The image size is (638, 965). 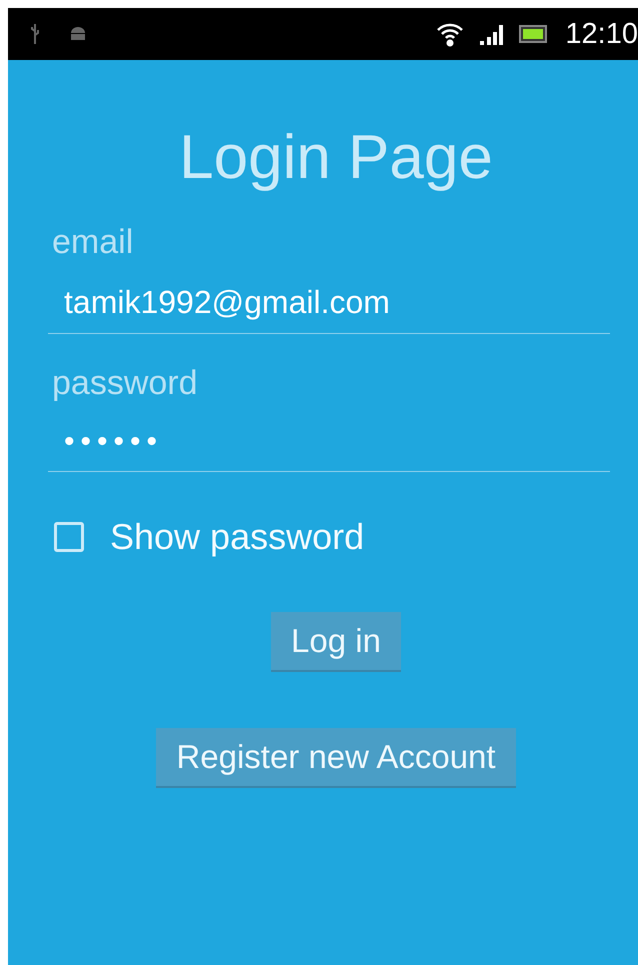 I want to click on usb-icon, so click(x=35, y=34).